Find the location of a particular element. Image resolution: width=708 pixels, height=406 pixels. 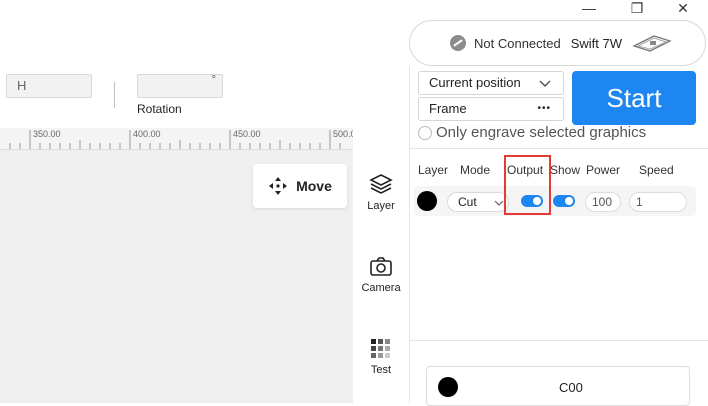

power-value: 100 is located at coordinates (602, 202).